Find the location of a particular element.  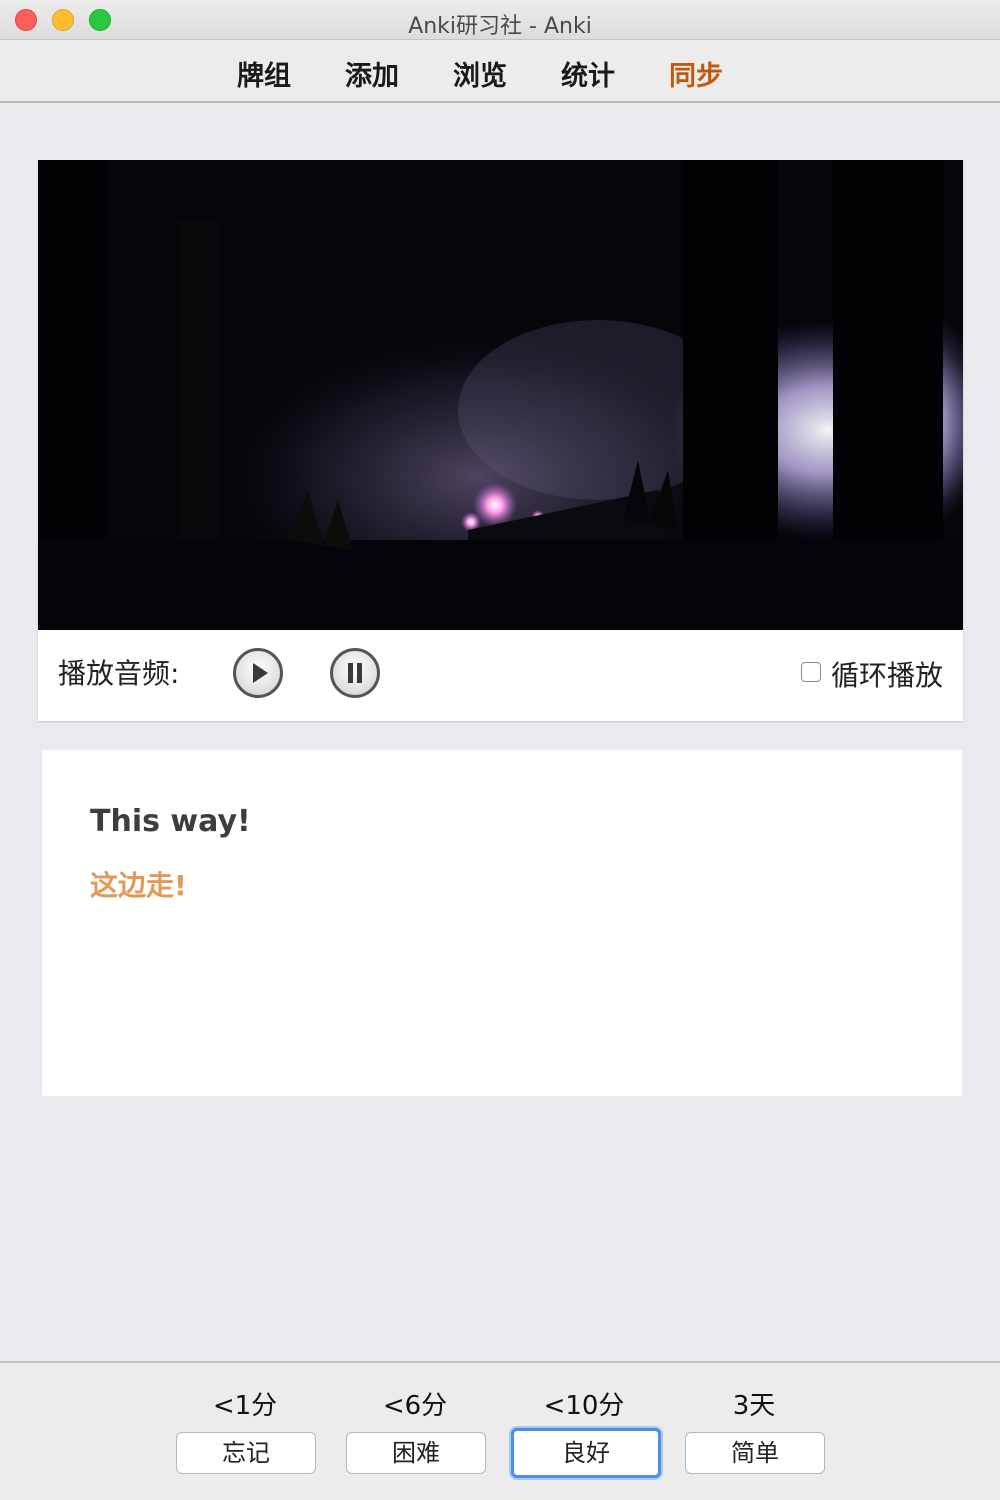

loop-label: 循环播放 is located at coordinates (886, 675).